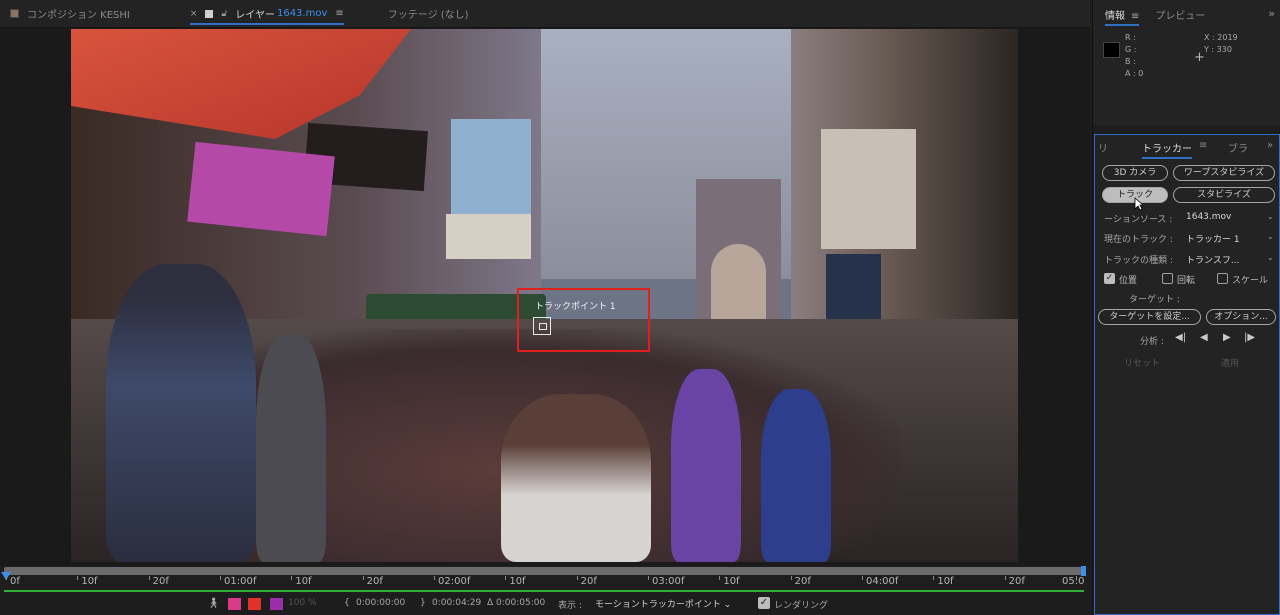 The width and height of the screenshot is (1280, 615). I want to click on view-toggle-icon, so click(209, 13).